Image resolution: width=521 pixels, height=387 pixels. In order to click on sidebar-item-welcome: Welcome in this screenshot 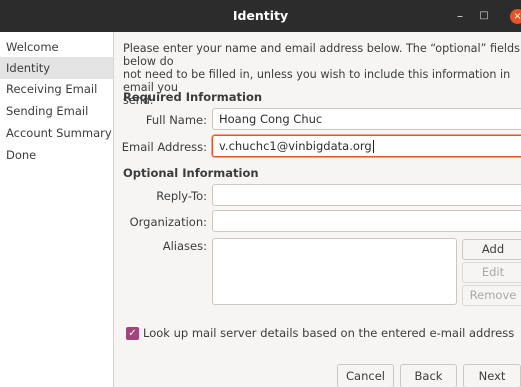, I will do `click(56, 47)`.